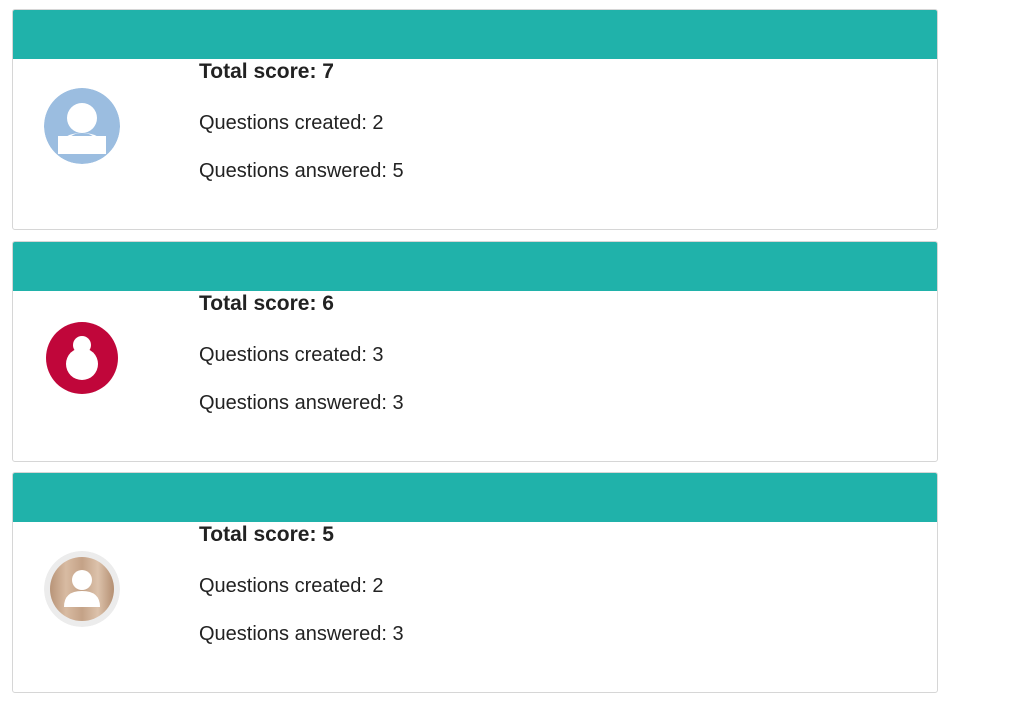 Image resolution: width=1010 pixels, height=724 pixels. I want to click on total-score: Total score: 6, so click(266, 303).